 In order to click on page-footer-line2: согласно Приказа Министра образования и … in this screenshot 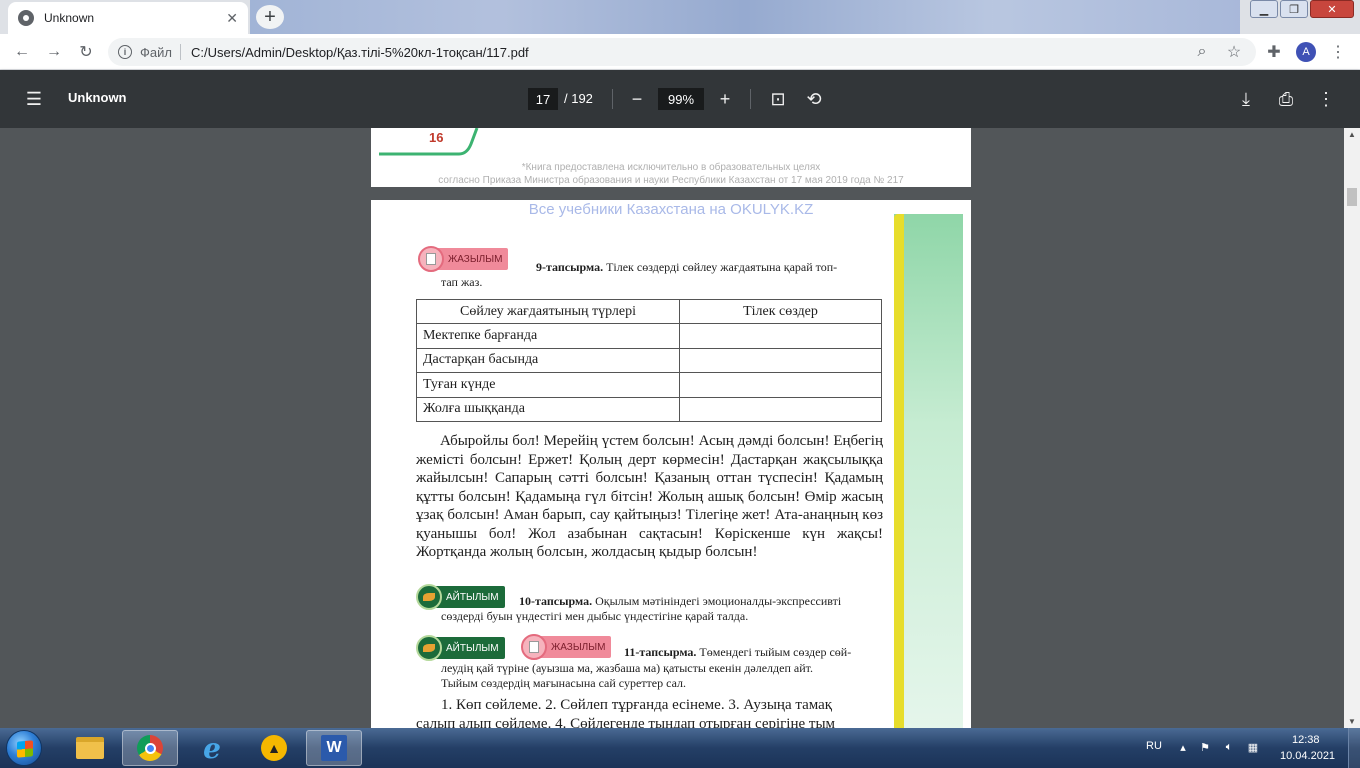, I will do `click(671, 180)`.